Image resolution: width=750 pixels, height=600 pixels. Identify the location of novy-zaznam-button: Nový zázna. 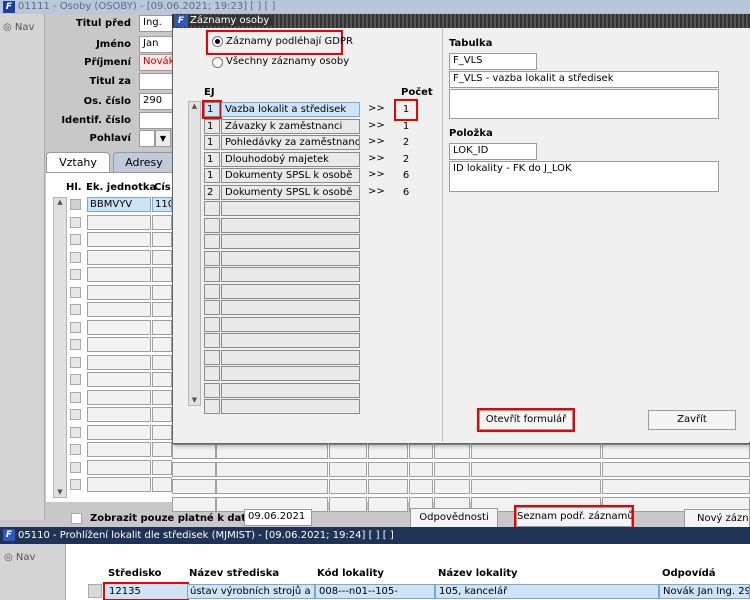
(717, 519).